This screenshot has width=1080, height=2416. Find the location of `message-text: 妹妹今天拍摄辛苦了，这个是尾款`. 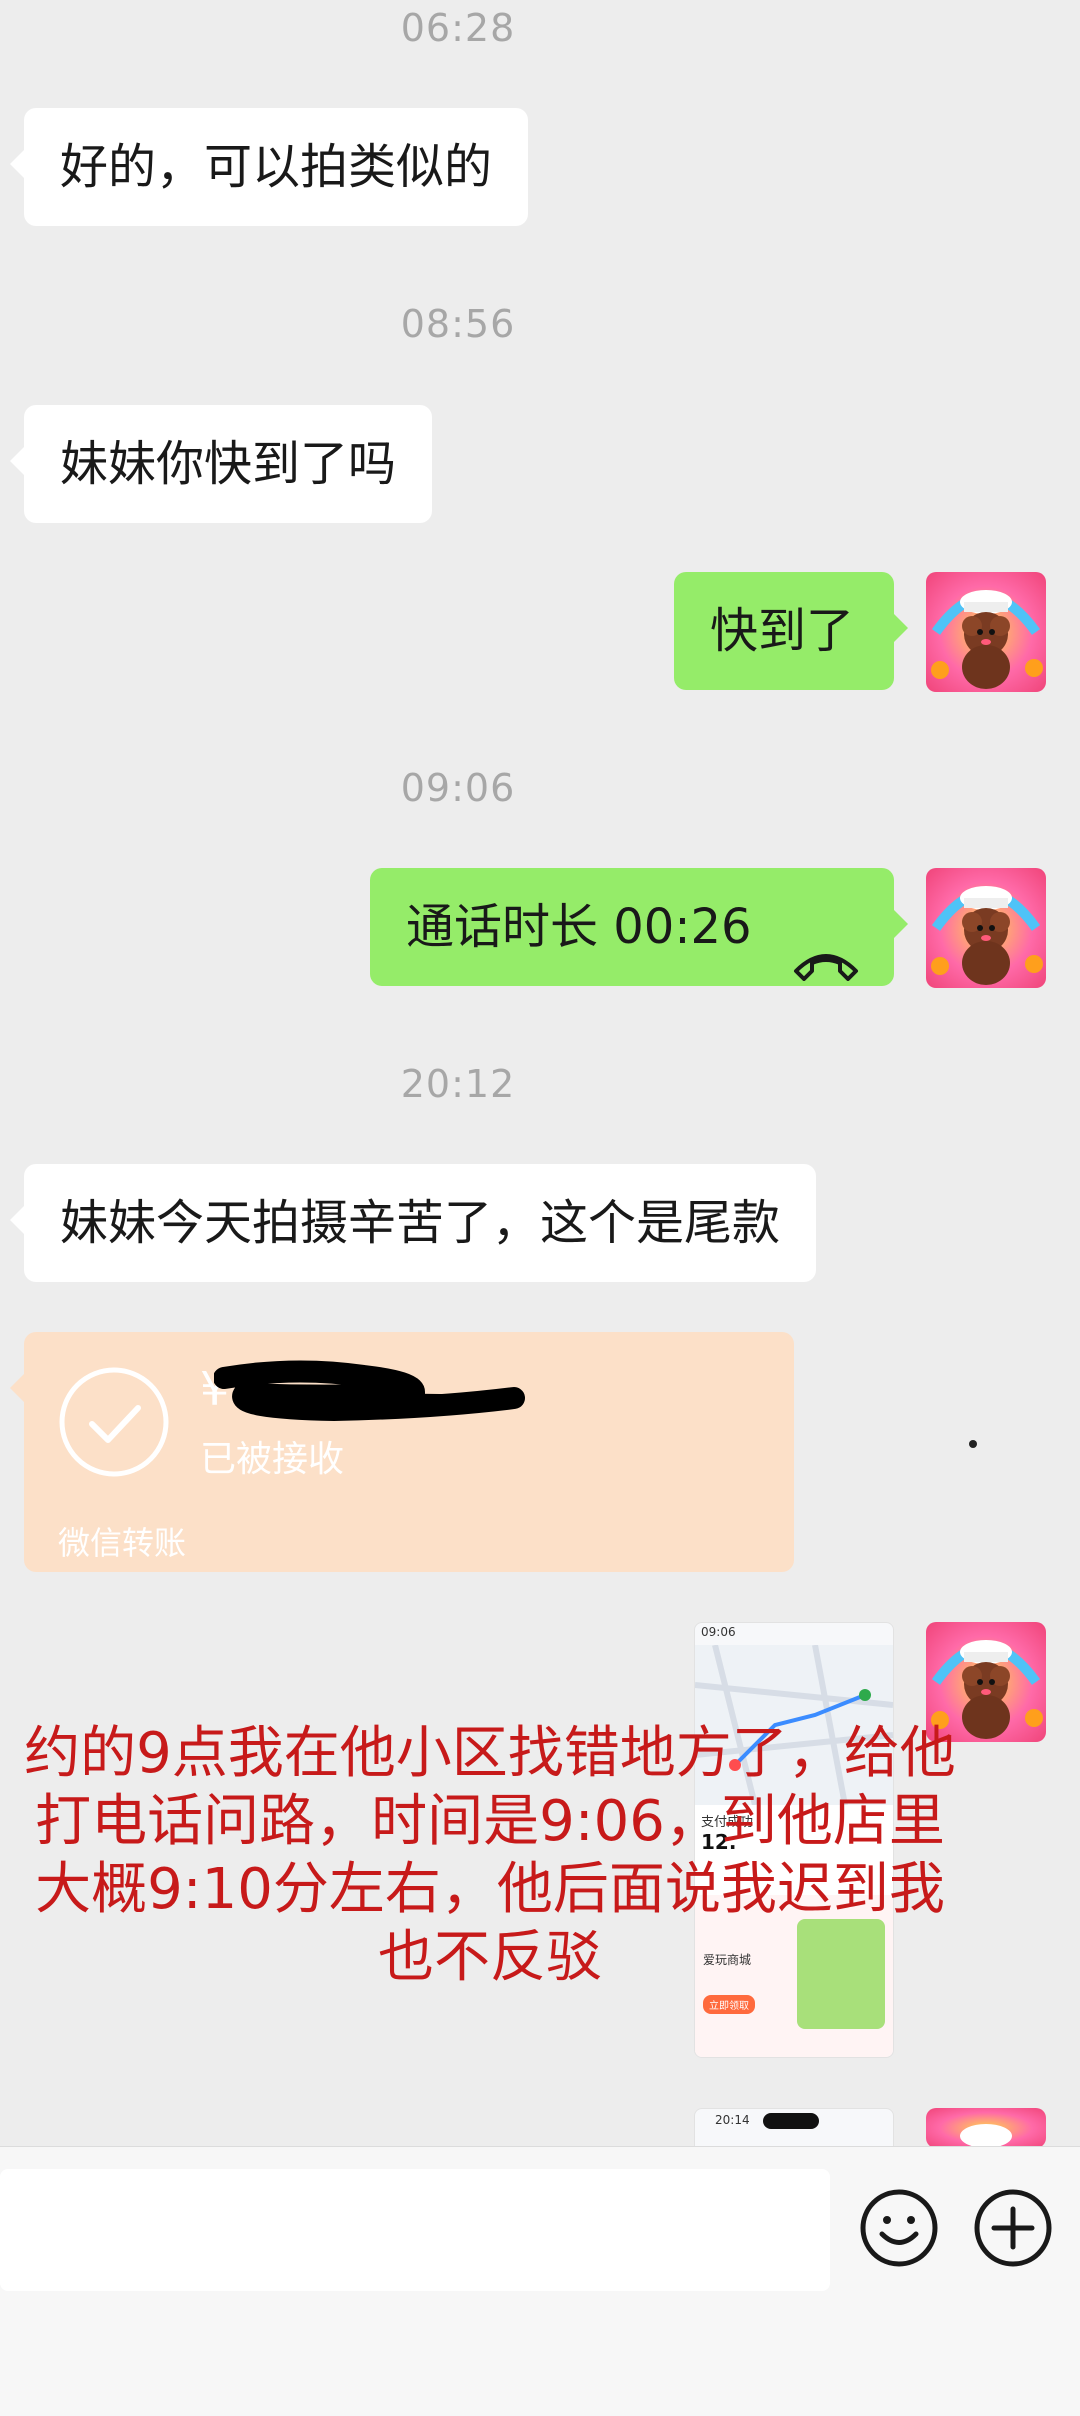

message-text: 妹妹今天拍摄辛苦了，这个是尾款 is located at coordinates (420, 1223).